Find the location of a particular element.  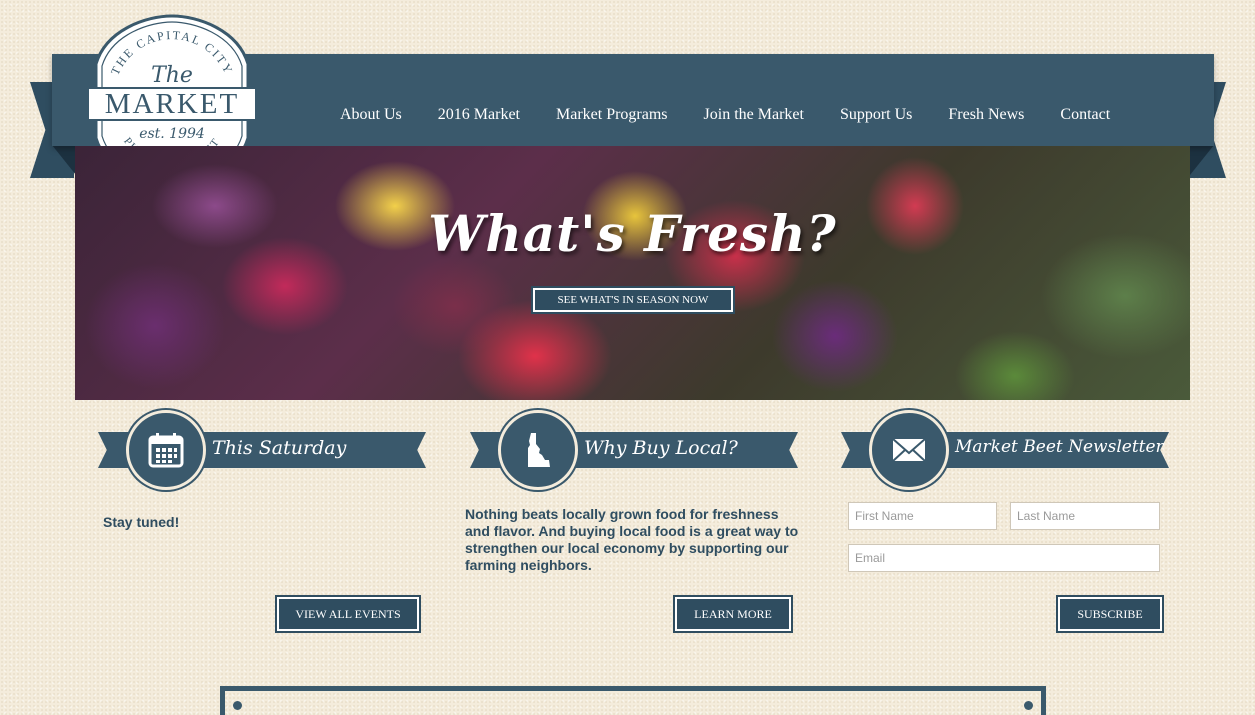

section-title-newsletter: Market Beet Newsletter is located at coordinates (1059, 447).